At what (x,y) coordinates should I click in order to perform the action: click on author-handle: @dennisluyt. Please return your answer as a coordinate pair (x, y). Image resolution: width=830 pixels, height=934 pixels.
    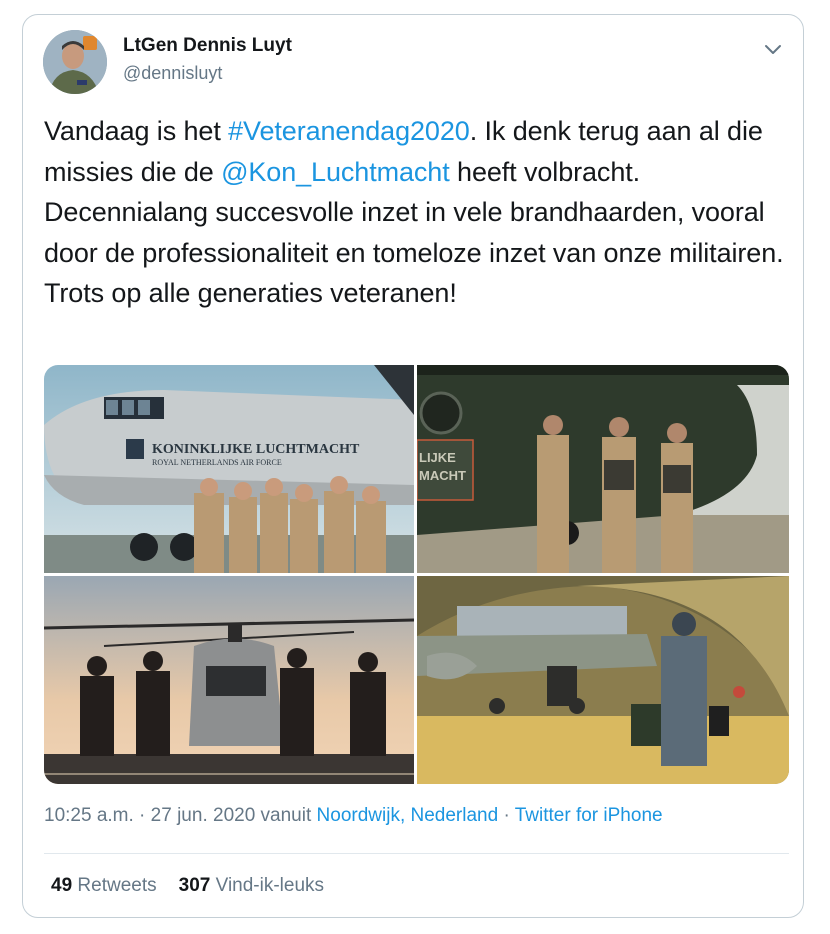
    Looking at the image, I should click on (172, 73).